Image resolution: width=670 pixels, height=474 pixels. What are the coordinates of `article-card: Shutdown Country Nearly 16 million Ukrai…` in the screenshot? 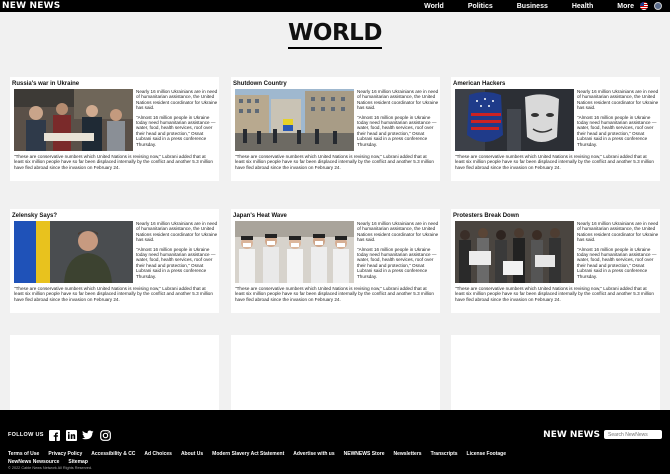 It's located at (335, 129).